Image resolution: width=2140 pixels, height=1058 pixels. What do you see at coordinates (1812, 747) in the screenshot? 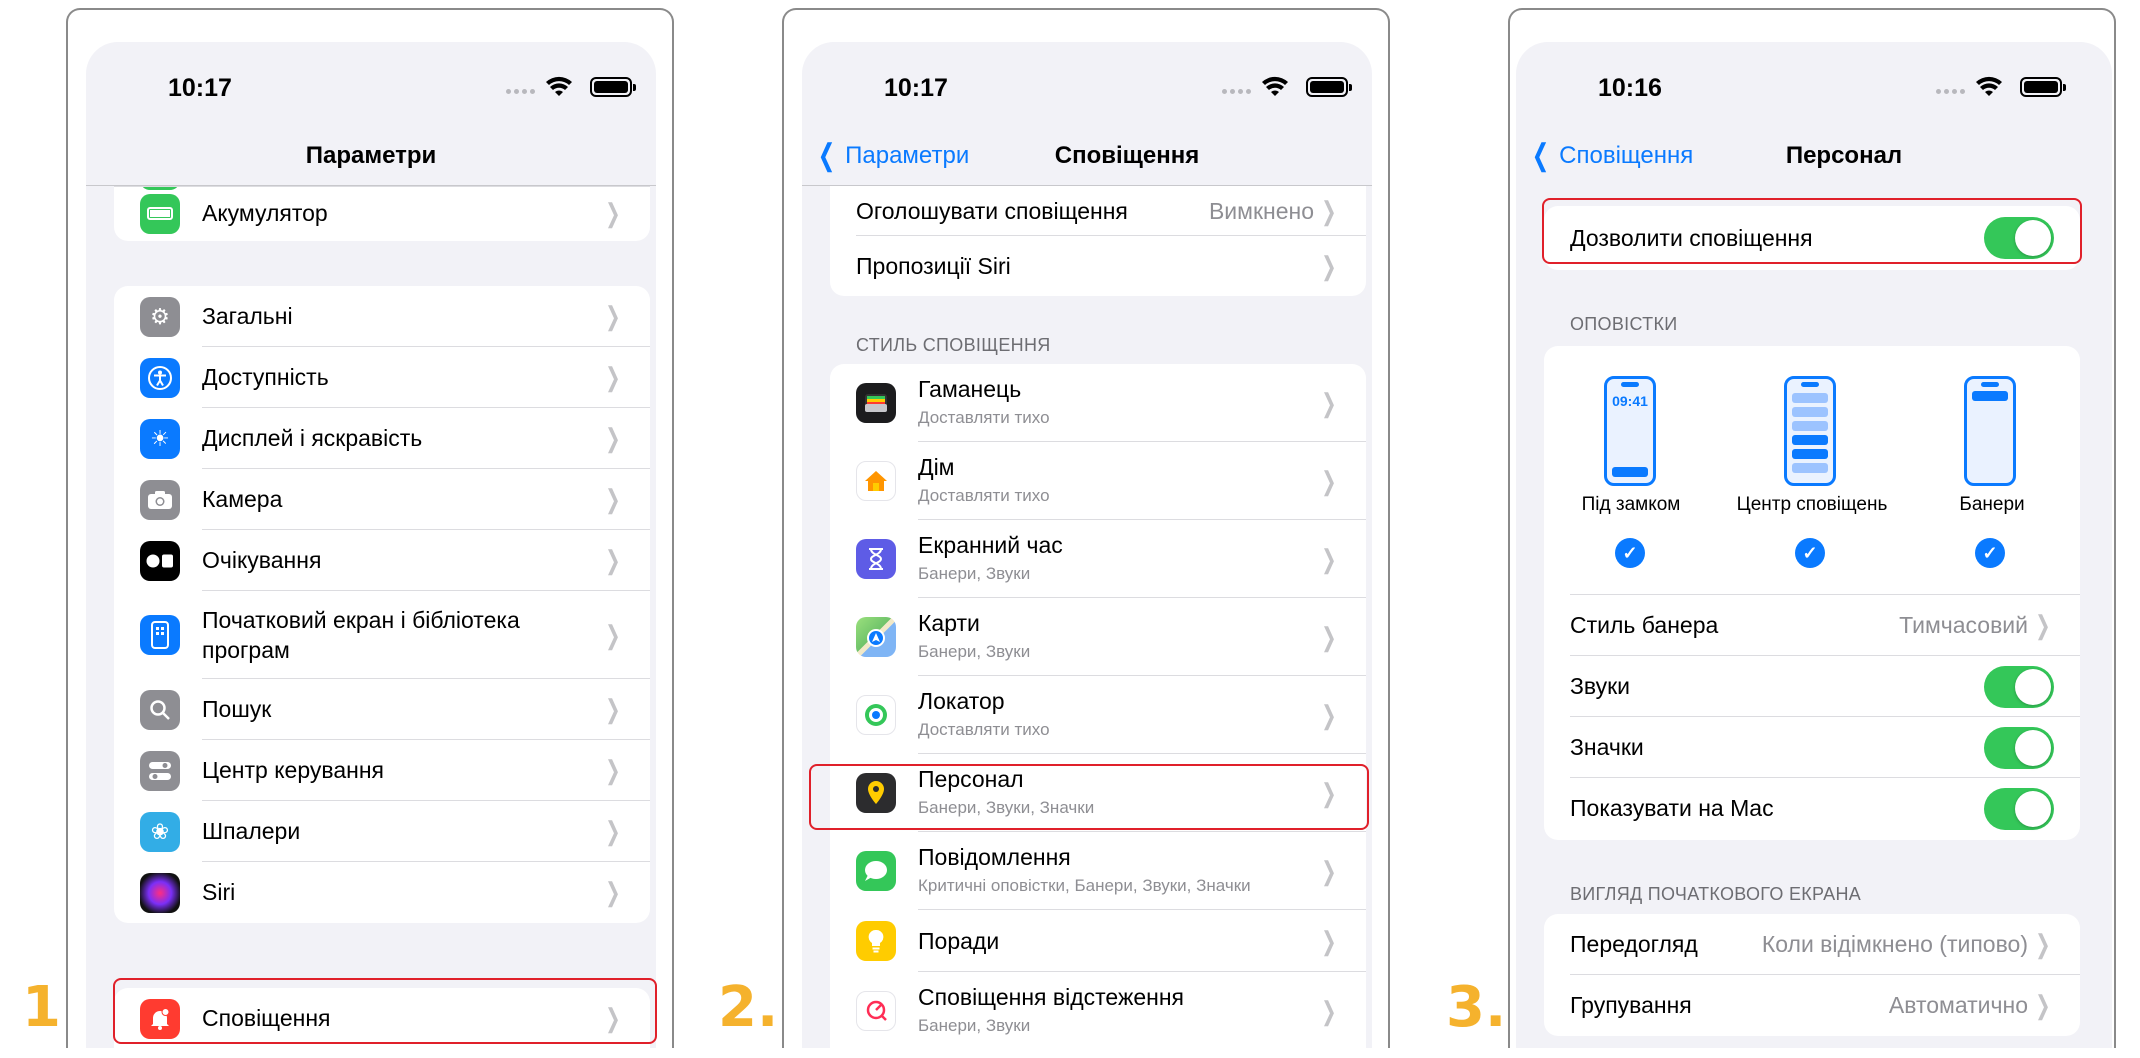
I see `row-badges: Значки` at bounding box center [1812, 747].